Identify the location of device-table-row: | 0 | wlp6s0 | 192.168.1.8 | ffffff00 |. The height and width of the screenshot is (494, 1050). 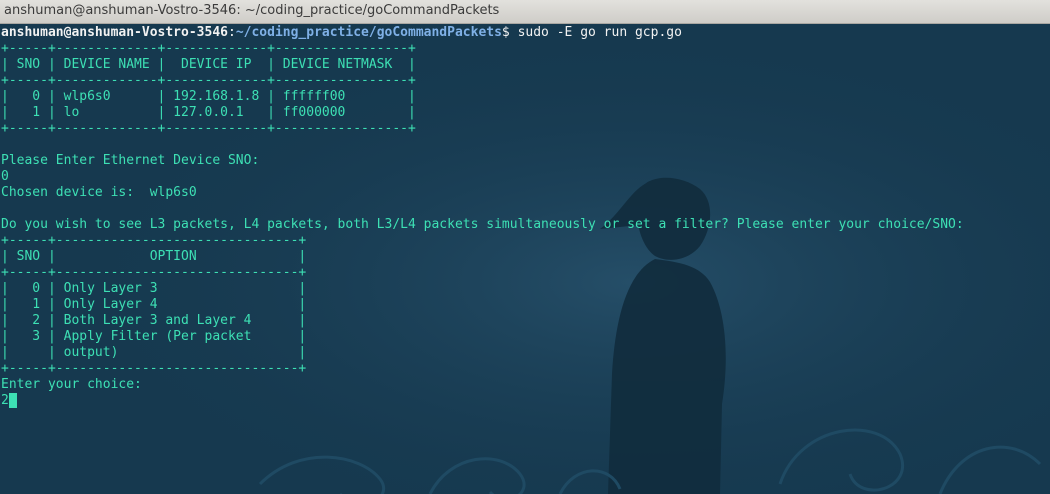
(208, 96).